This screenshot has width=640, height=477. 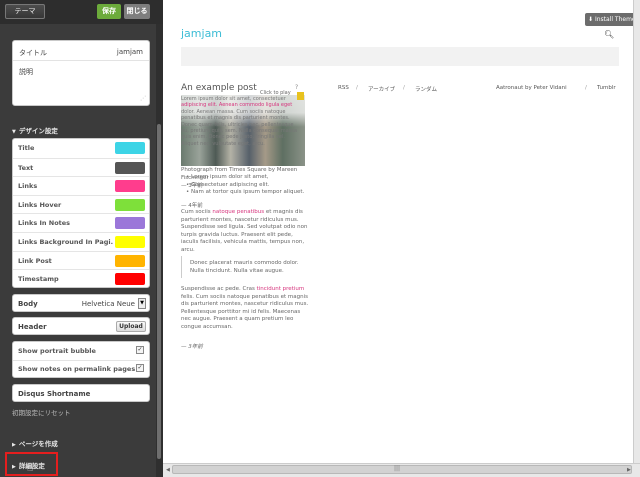 What do you see at coordinates (629, 470) in the screenshot?
I see `scroll-right-icon: ▶` at bounding box center [629, 470].